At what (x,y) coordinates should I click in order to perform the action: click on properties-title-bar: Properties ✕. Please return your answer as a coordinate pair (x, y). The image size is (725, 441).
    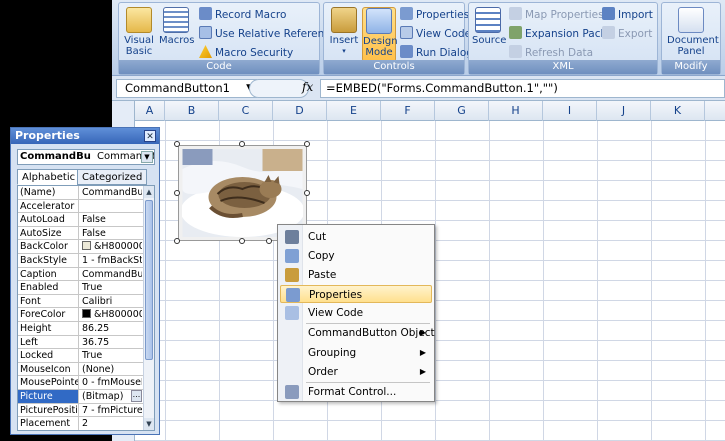
    Looking at the image, I should click on (85, 136).